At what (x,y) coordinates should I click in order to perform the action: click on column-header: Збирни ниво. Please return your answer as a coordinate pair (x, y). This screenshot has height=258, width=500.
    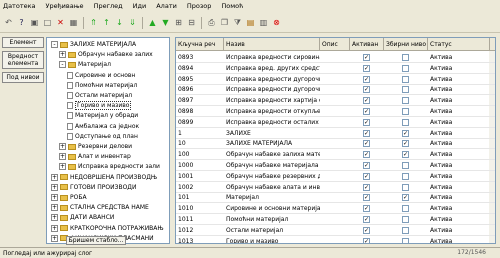
    Looking at the image, I should click on (406, 44).